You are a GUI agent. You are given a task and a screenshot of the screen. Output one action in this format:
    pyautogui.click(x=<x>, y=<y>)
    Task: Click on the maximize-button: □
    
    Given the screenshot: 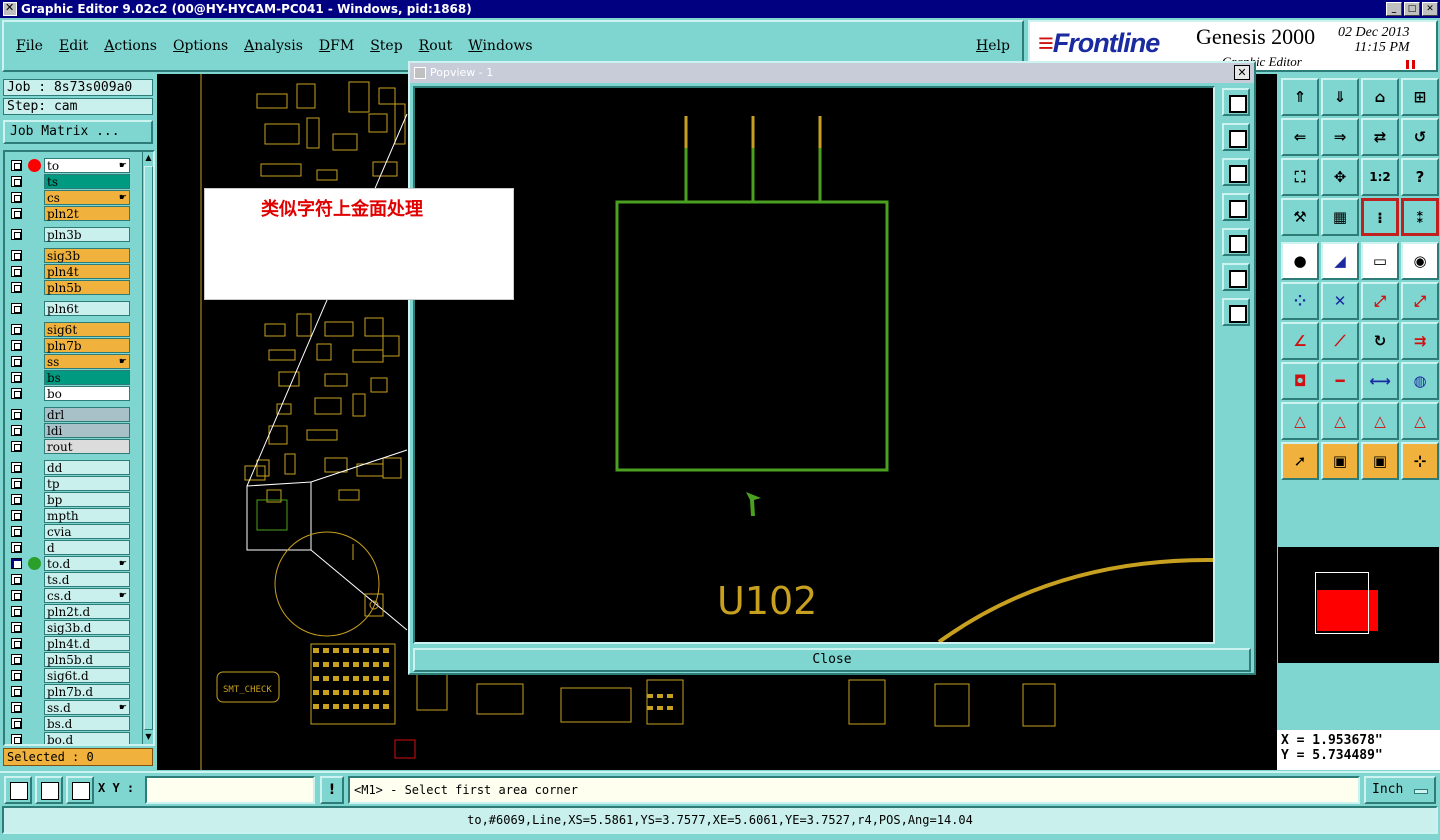 What is the action you would take?
    pyautogui.click(x=1412, y=9)
    